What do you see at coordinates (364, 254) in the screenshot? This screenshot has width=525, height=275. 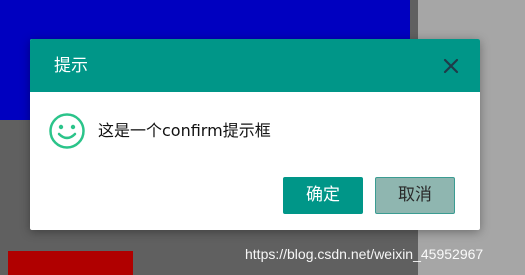 I see `watermark-text: https://blog.csdn.net/weixin_45952967` at bounding box center [364, 254].